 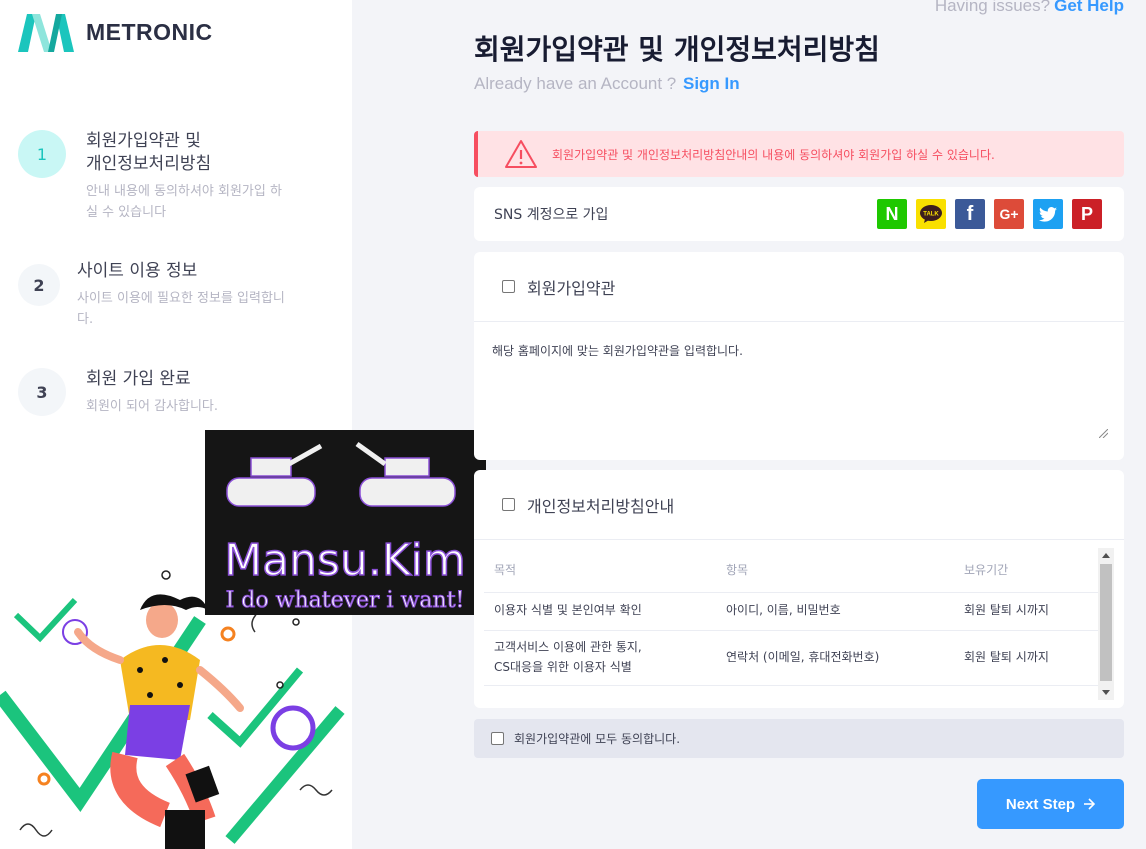 I want to click on kakao-talk-icon: TALK, so click(x=931, y=214).